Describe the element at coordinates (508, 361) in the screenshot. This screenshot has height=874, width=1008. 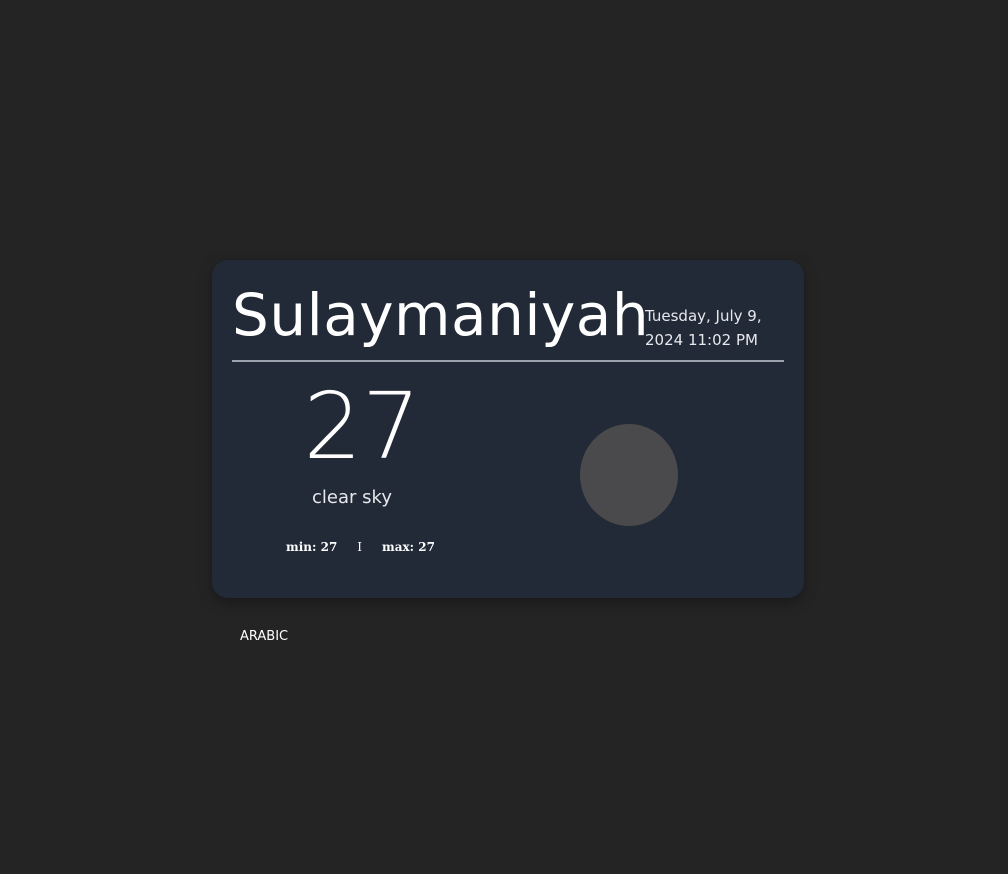
I see `divider` at that location.